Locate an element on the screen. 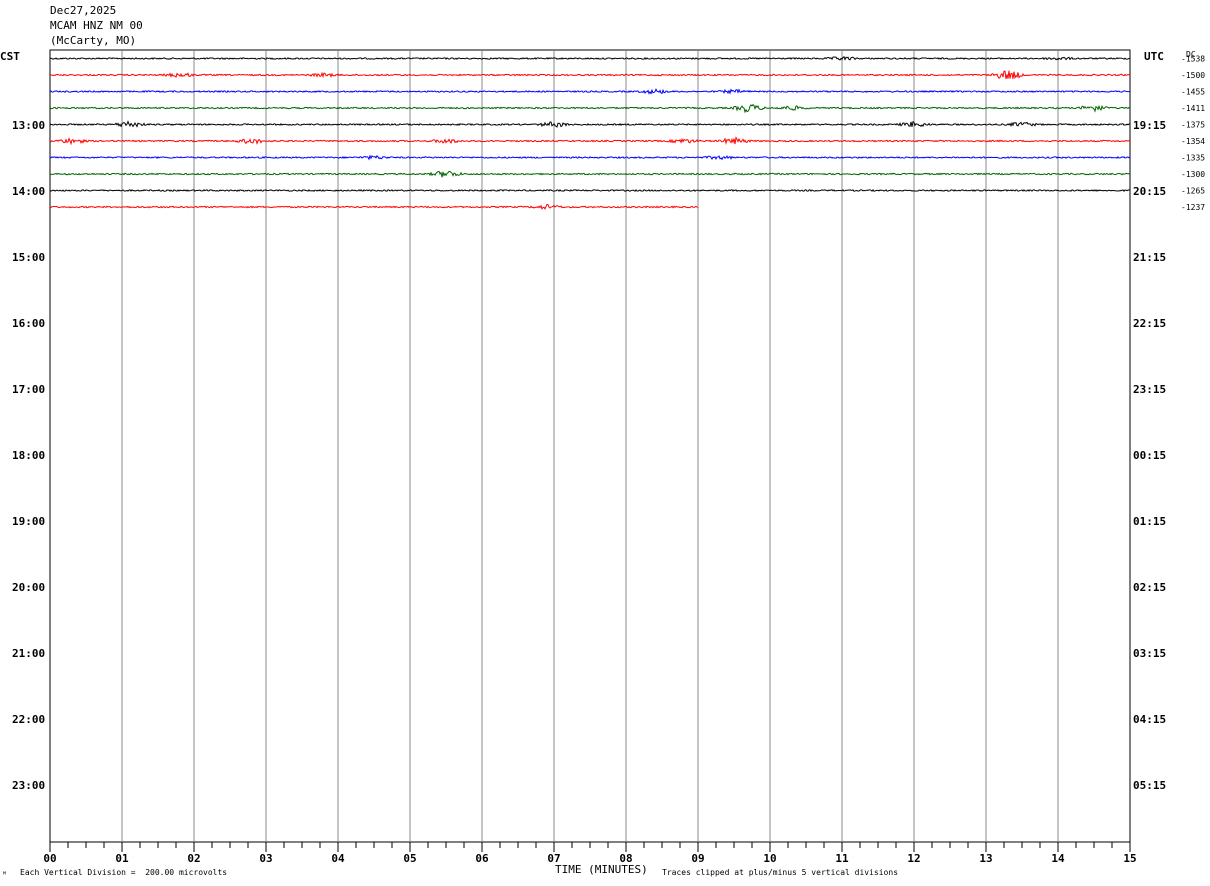 This screenshot has height=886, width=1210. x-tick-label: 01 is located at coordinates (122, 858).